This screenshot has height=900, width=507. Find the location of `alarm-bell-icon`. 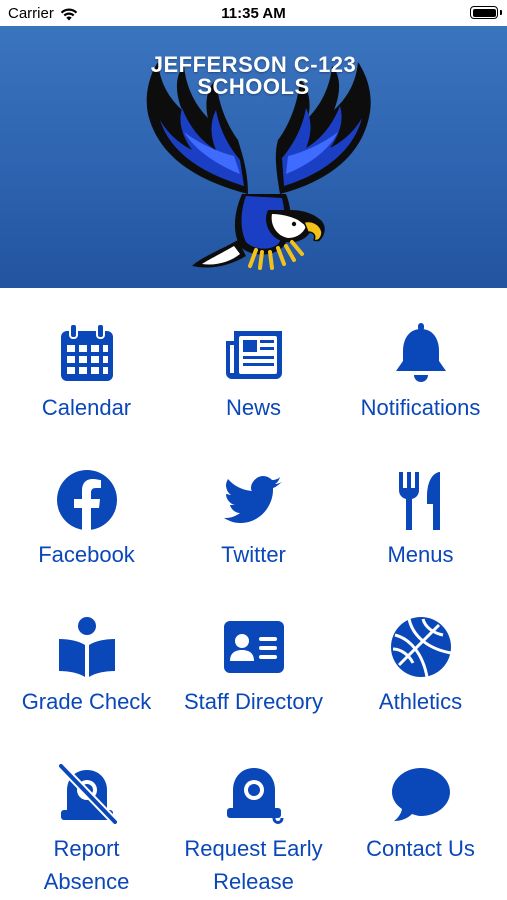

alarm-bell-icon is located at coordinates (254, 794).